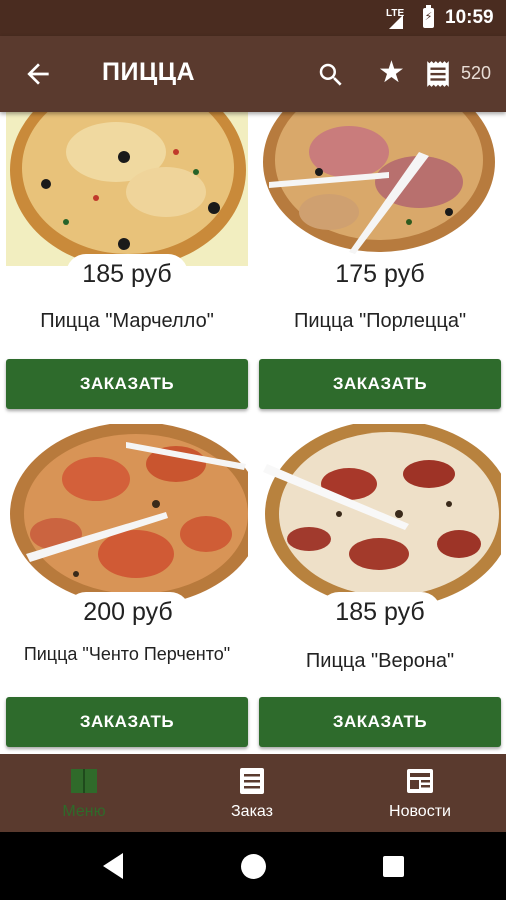 The image size is (506, 900). I want to click on bottom-navigation: Меню Заказ Новости, so click(253, 793).